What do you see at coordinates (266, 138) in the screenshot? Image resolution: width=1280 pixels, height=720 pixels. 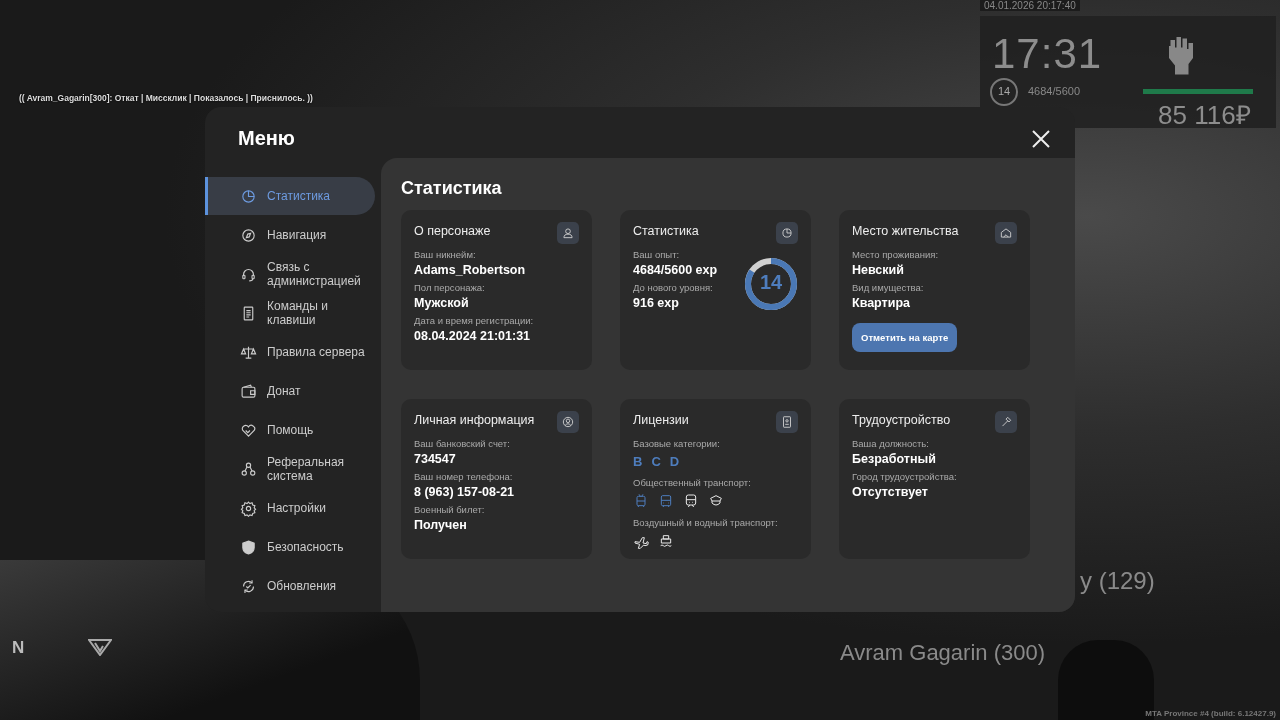 I see `menu-title: Меню` at bounding box center [266, 138].